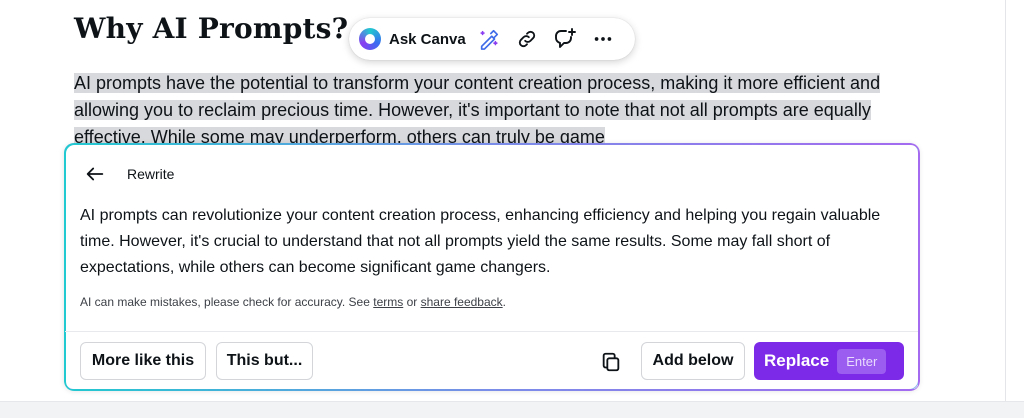  What do you see at coordinates (370, 39) in the screenshot?
I see `canva-assistant-logo-icon` at bounding box center [370, 39].